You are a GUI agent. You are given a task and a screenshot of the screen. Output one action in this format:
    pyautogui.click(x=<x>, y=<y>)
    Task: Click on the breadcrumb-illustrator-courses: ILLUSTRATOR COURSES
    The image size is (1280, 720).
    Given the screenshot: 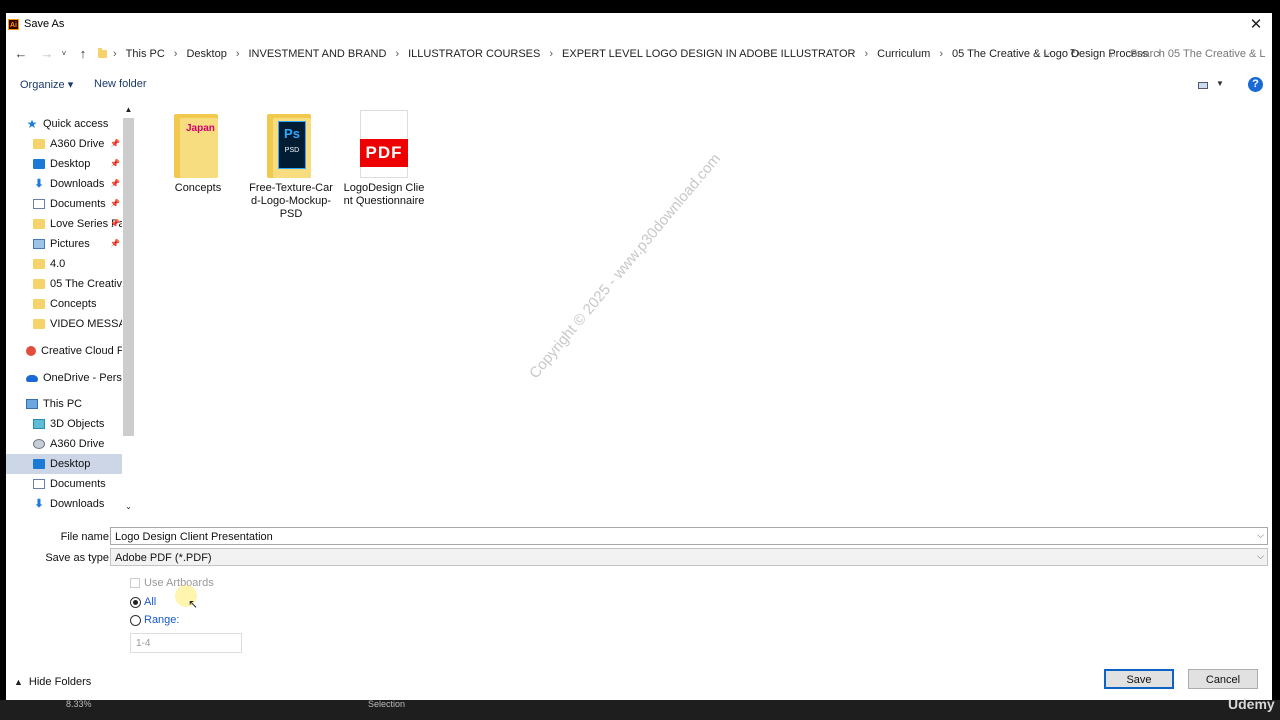 What is the action you would take?
    pyautogui.click(x=474, y=54)
    